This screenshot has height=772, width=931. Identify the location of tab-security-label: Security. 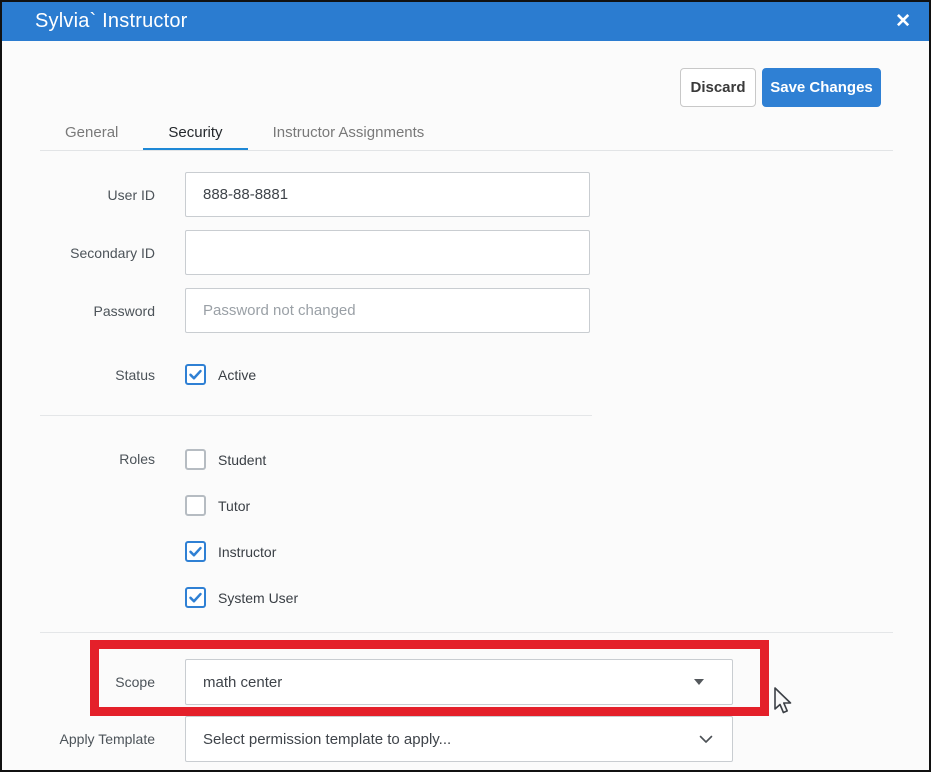
(195, 132).